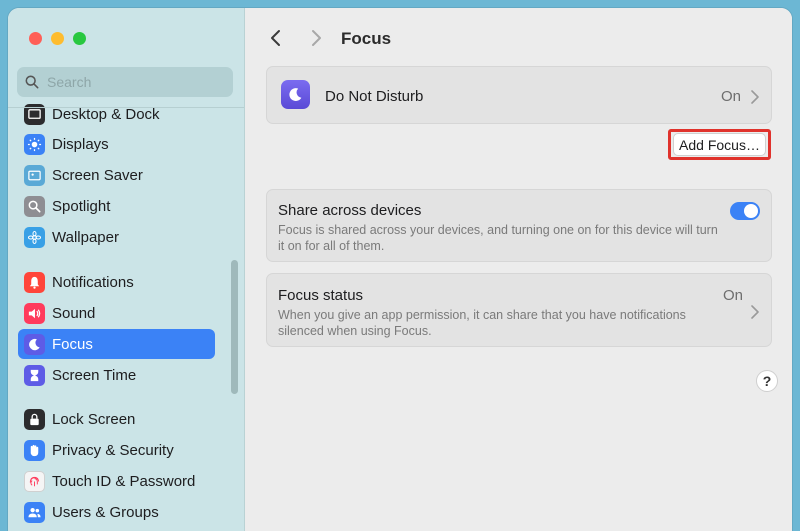  What do you see at coordinates (126, 107) in the screenshot?
I see `sidebar-divider` at bounding box center [126, 107].